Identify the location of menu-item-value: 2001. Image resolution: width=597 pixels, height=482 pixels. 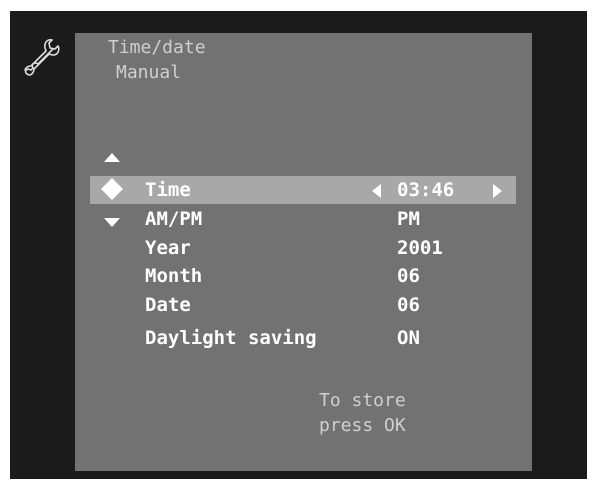
(420, 248).